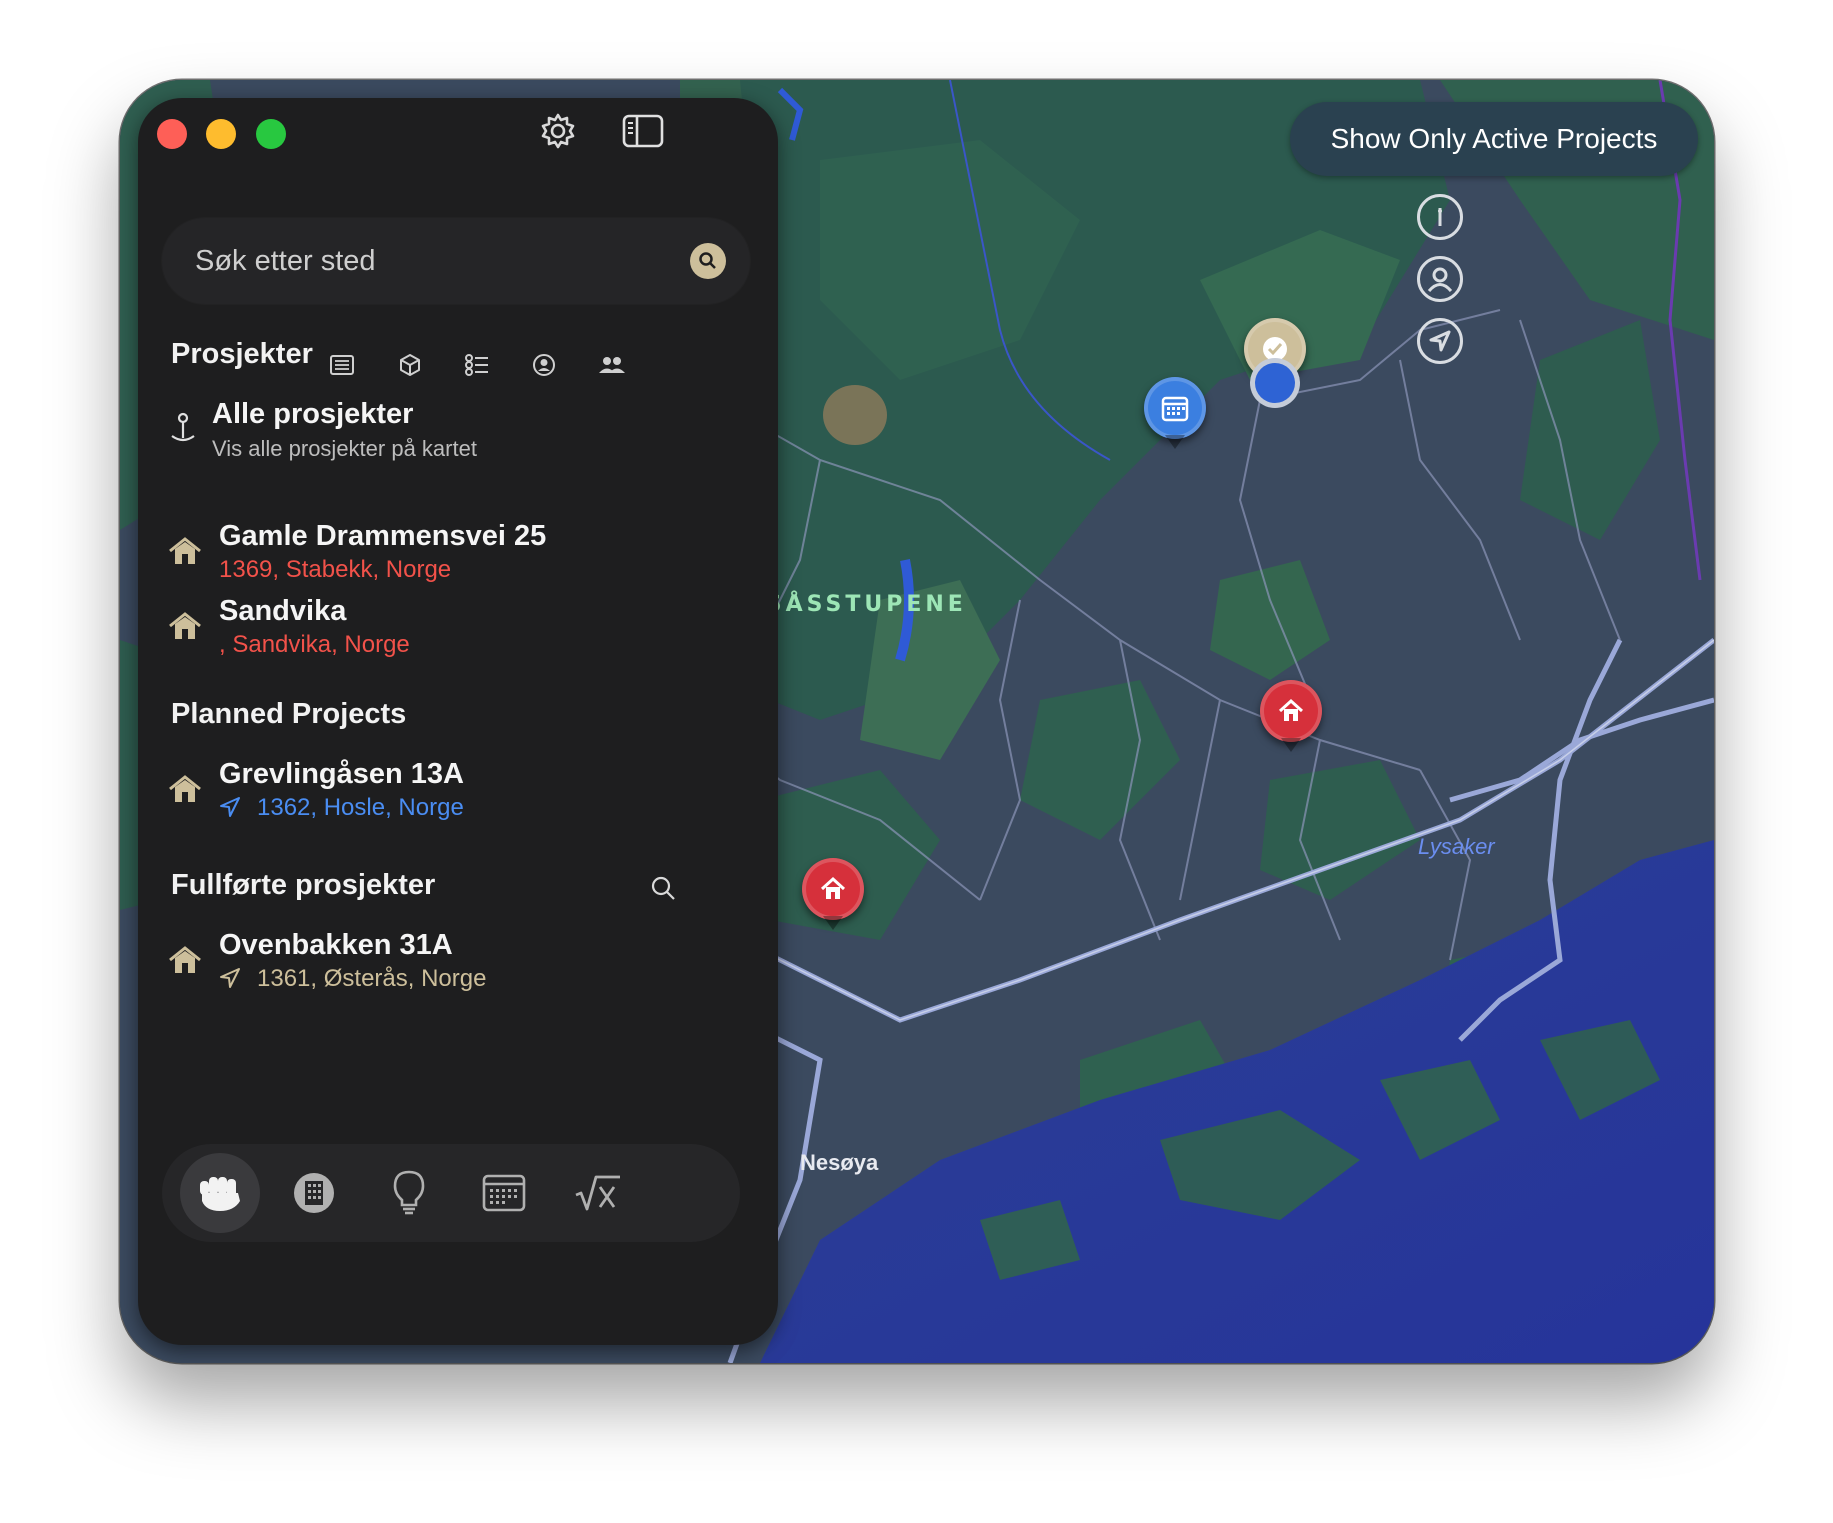 This screenshot has height=1523, width=1833. I want to click on people-icon, so click(612, 365).